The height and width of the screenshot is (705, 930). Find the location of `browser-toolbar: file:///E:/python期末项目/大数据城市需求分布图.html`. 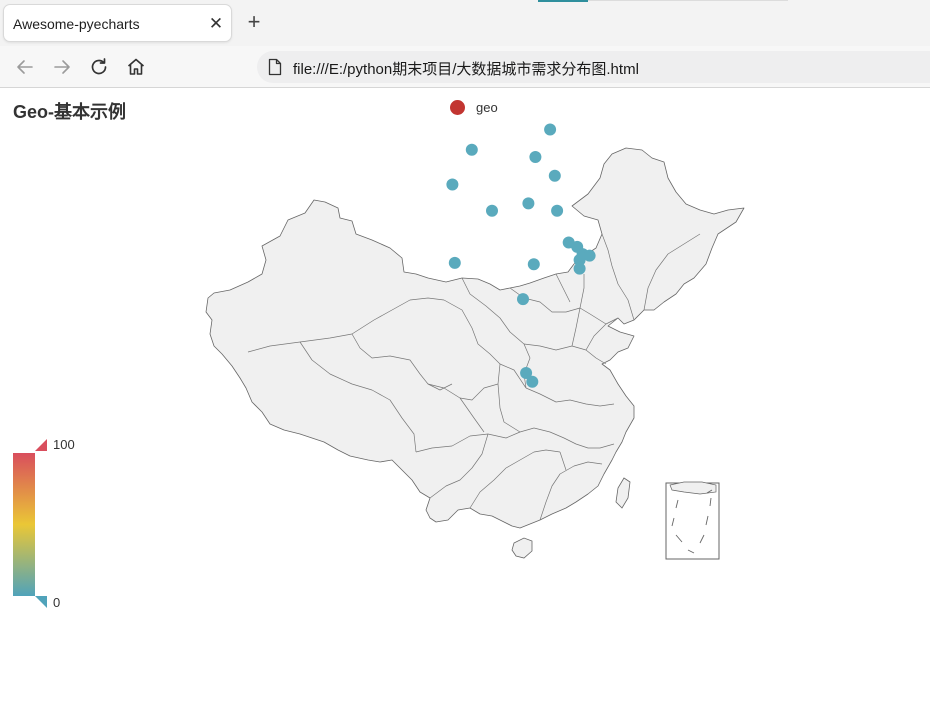

browser-toolbar: file:///E:/python期末项目/大数据城市需求分布图.html is located at coordinates (465, 67).